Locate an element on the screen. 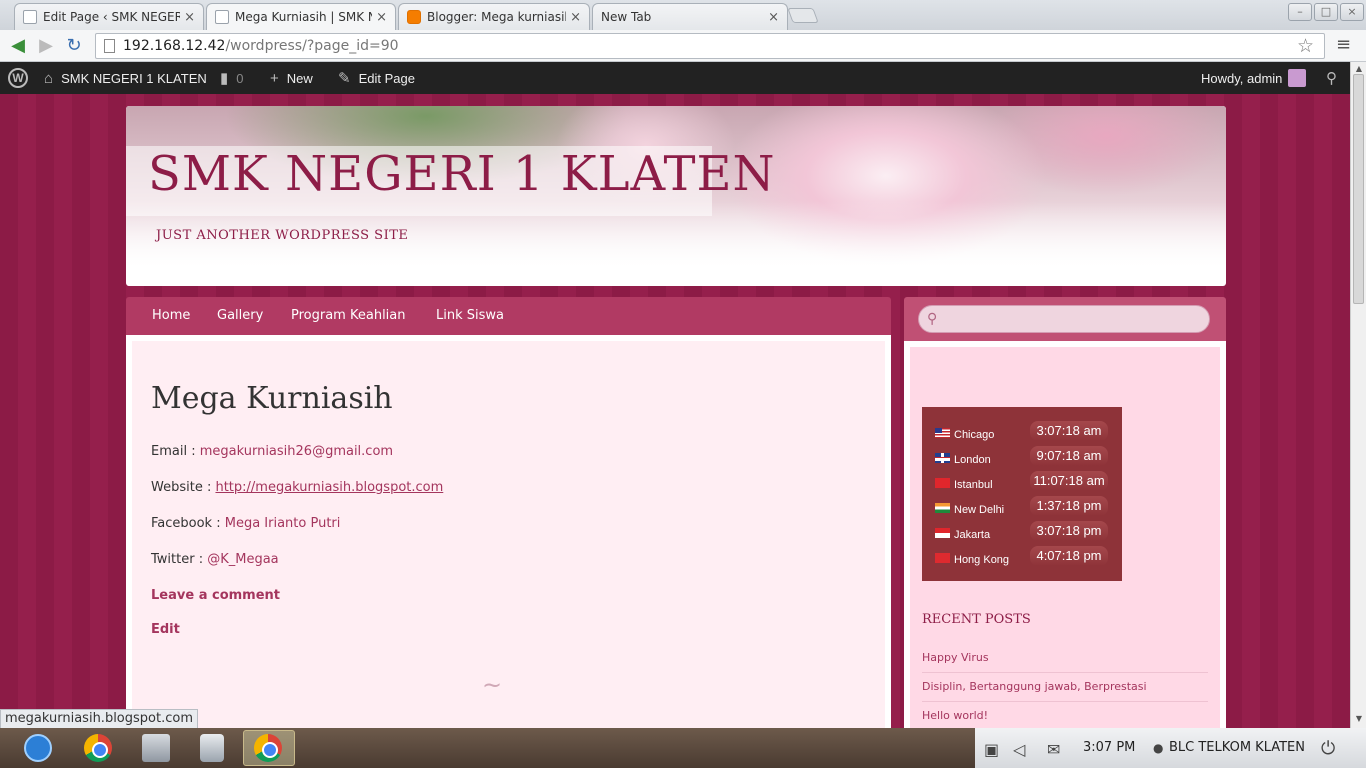  power-icon: ⏻ is located at coordinates (1328, 748).